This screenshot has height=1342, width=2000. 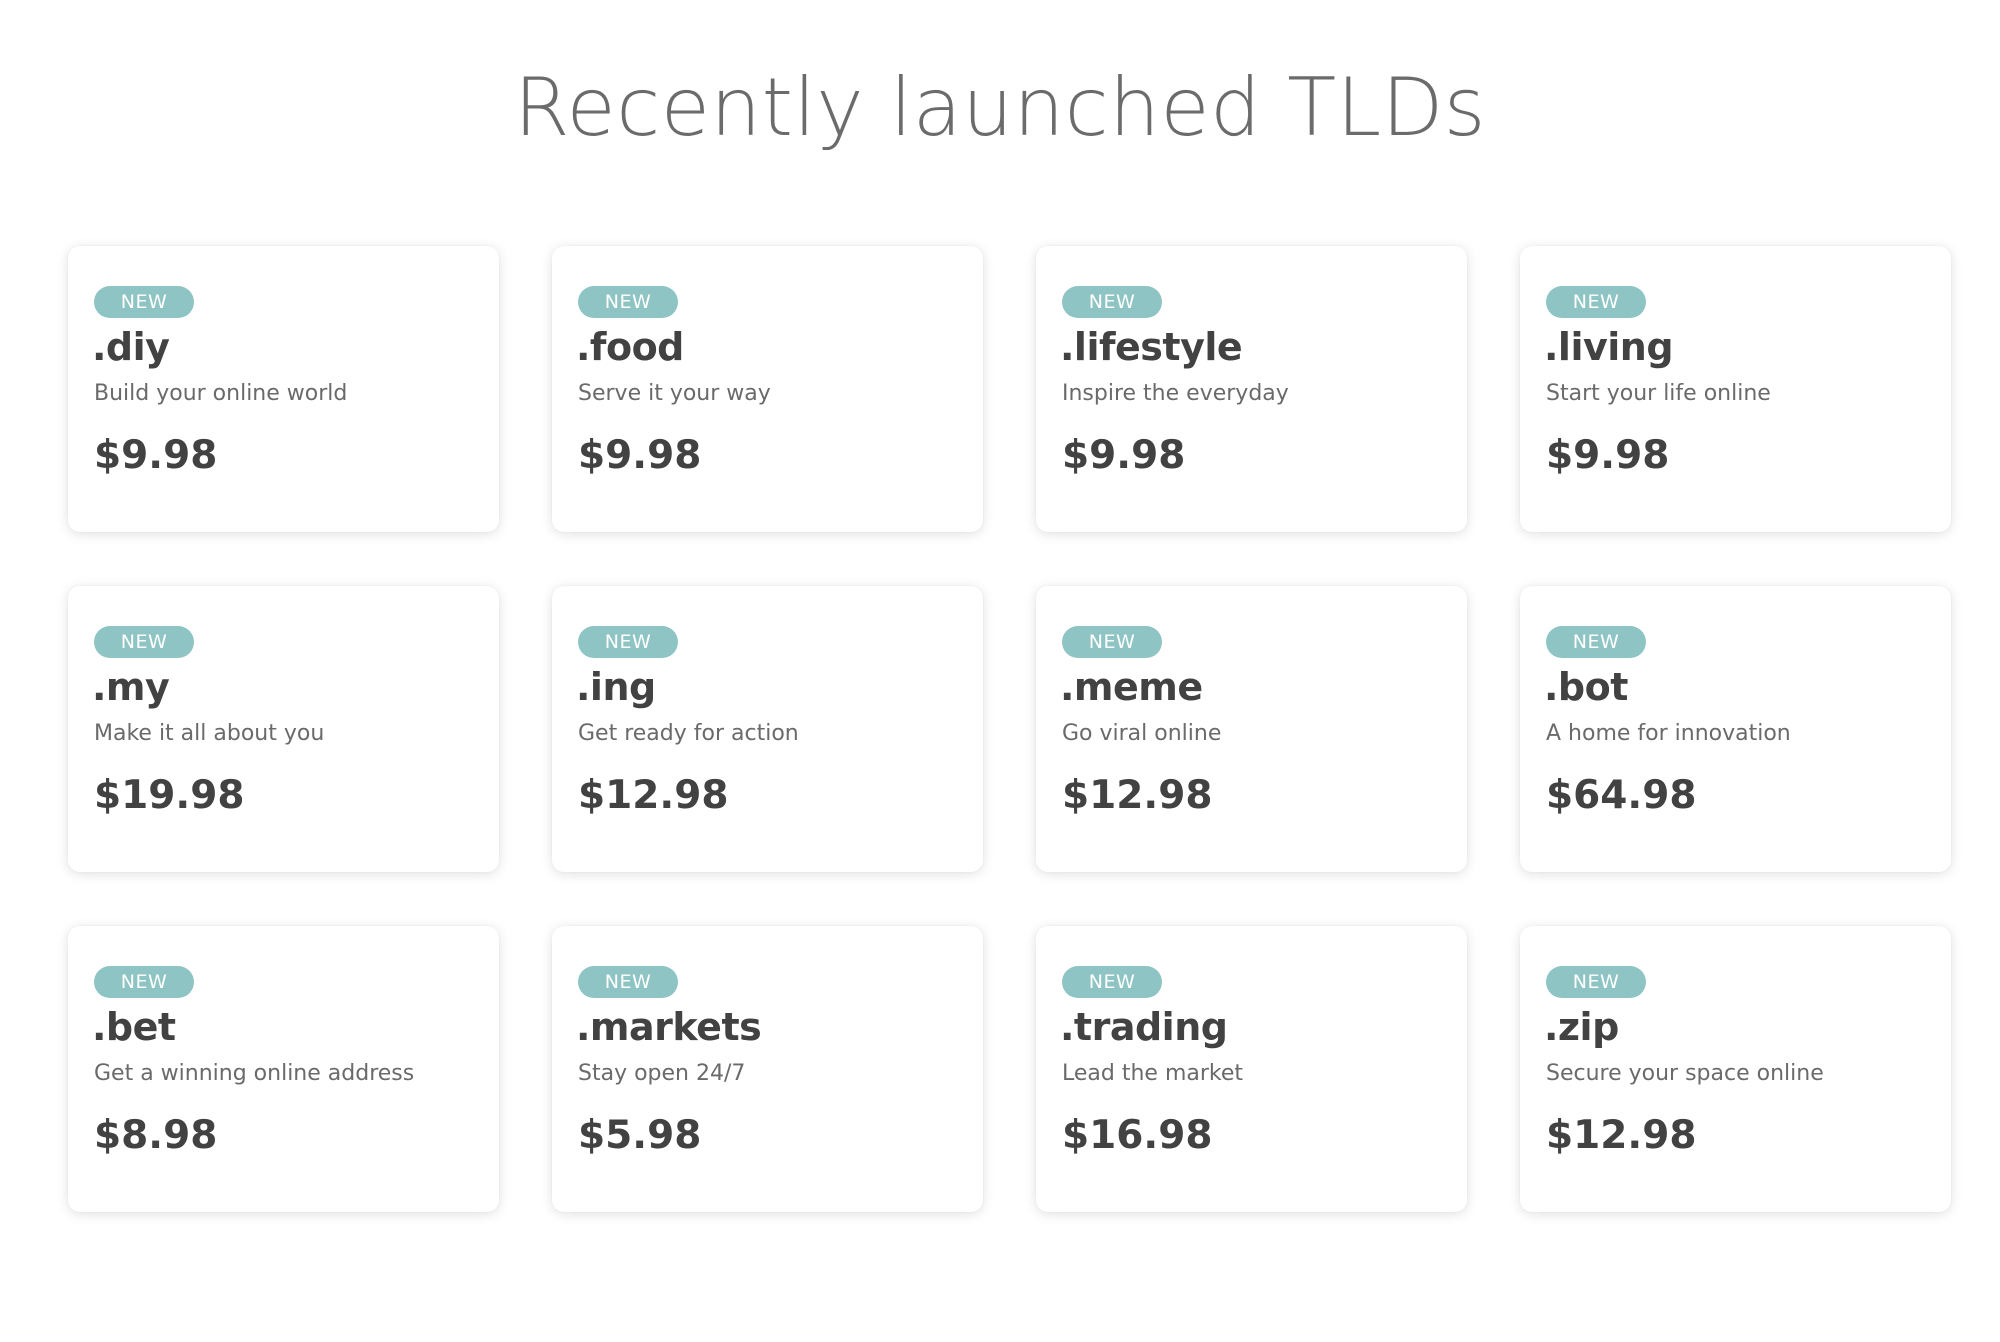 I want to click on tld-name: .bet, so click(x=134, y=1027).